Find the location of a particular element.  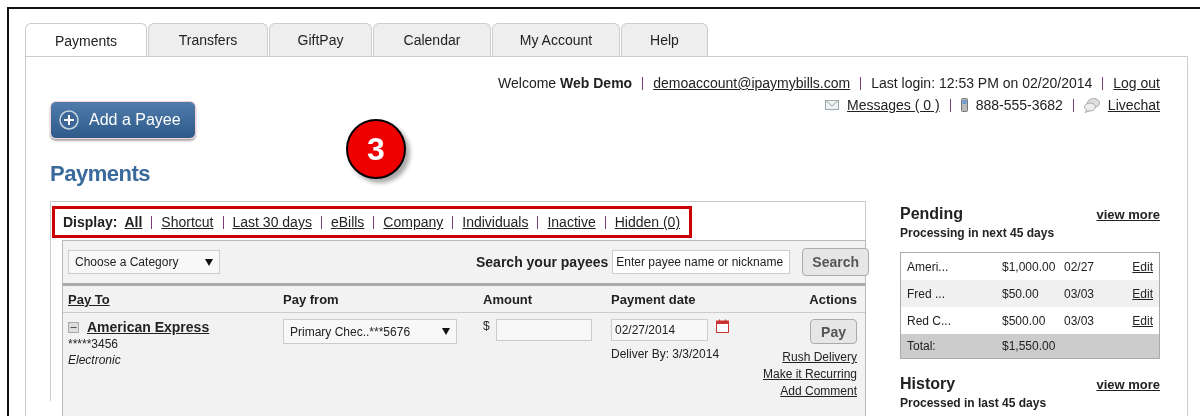

column-header: Amount is located at coordinates (508, 299).